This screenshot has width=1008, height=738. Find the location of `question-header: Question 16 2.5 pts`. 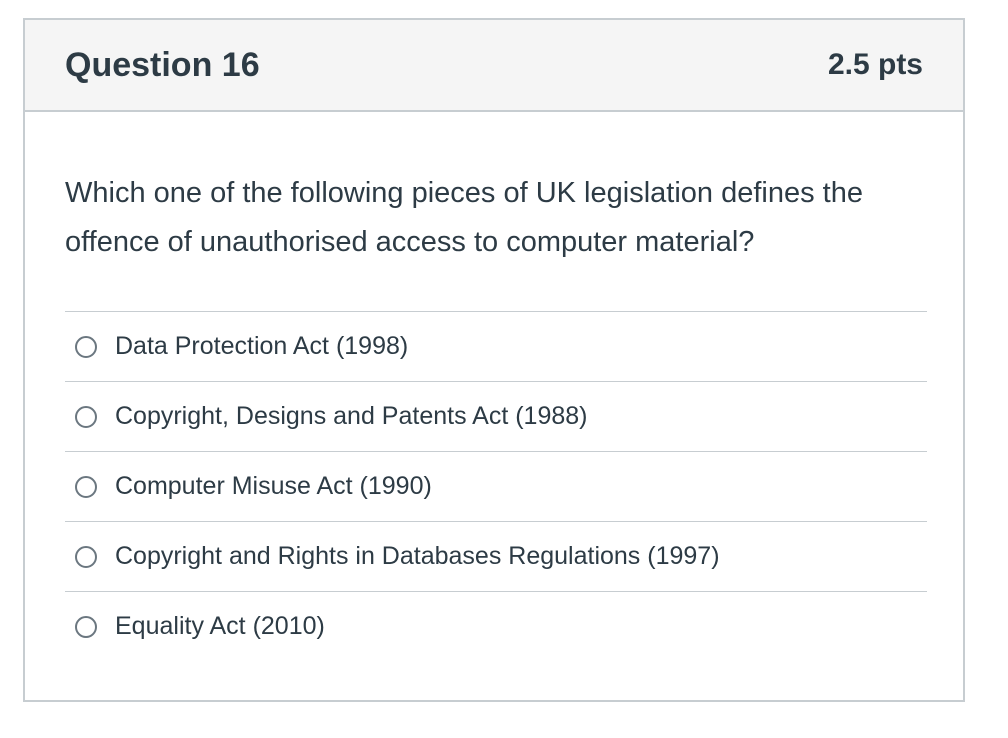

question-header: Question 16 2.5 pts is located at coordinates (494, 66).